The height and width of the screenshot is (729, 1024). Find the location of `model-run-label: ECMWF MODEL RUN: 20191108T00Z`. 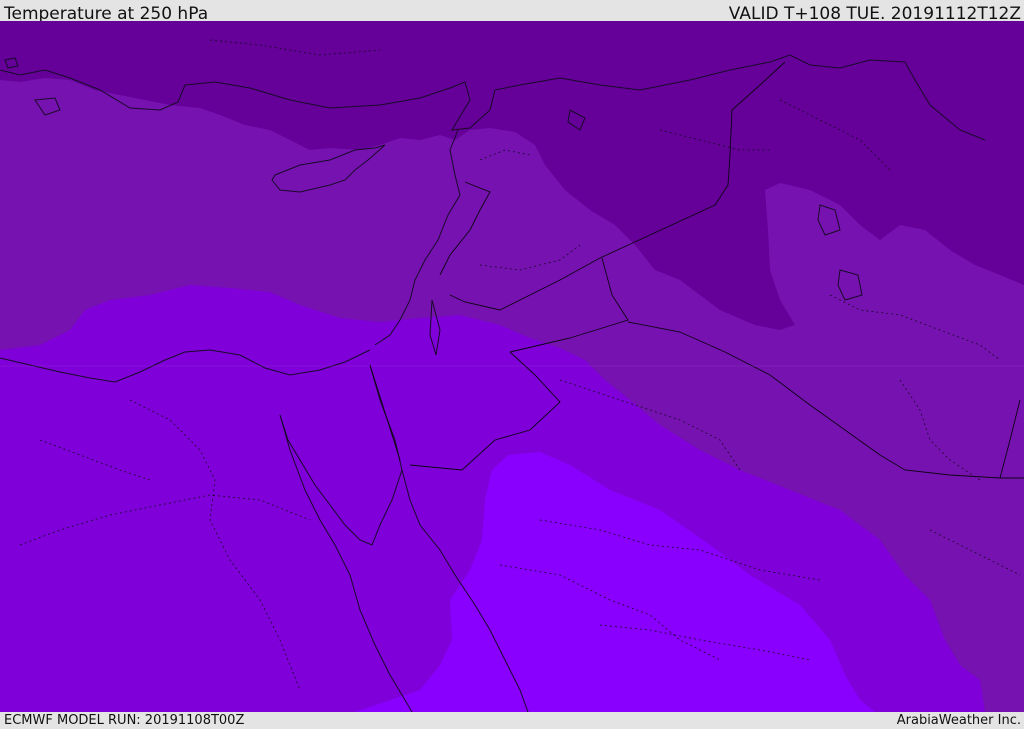

model-run-label: ECMWF MODEL RUN: 20191108T00Z is located at coordinates (124, 720).